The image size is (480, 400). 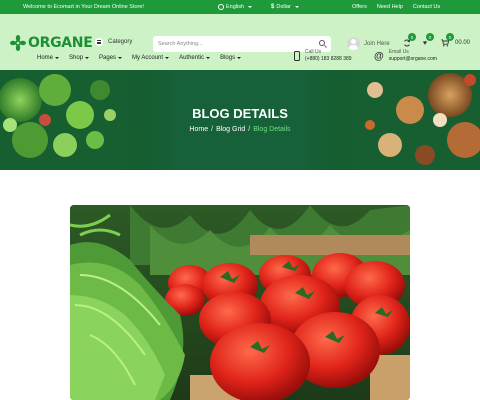 I want to click on nav-item-shop: Shop, so click(x=79, y=58).